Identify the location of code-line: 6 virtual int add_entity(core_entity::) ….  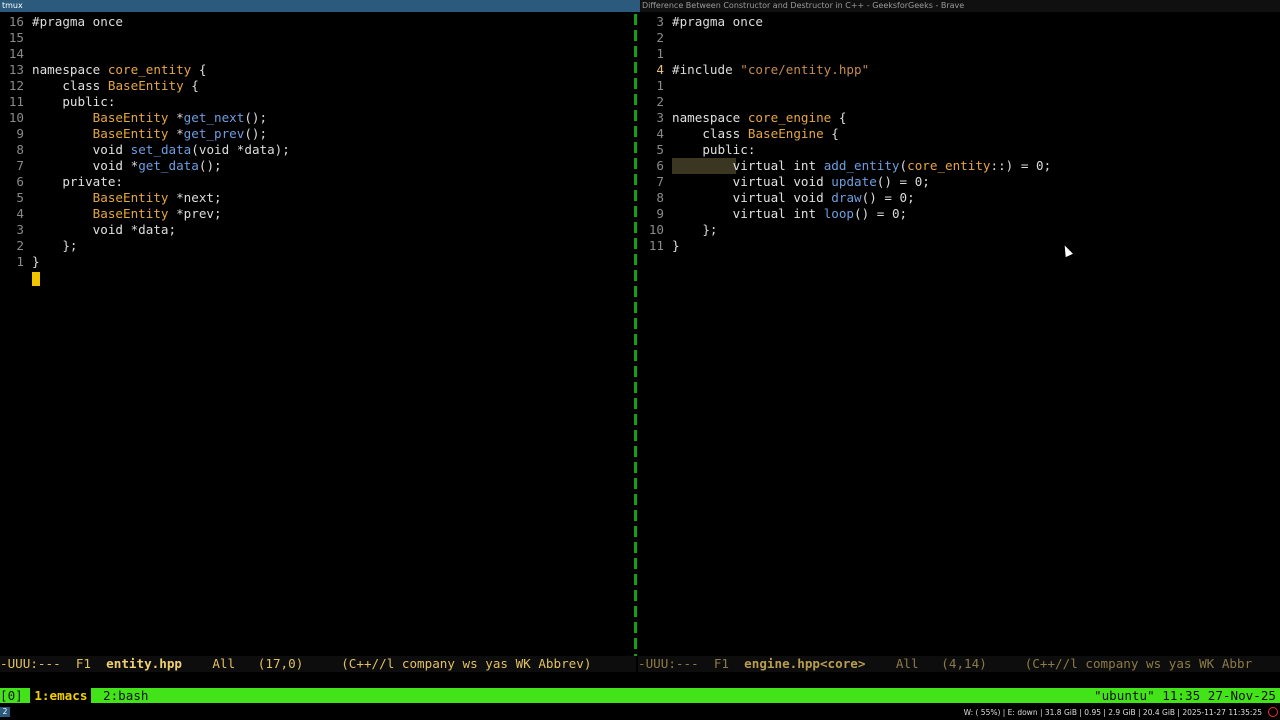
(845, 166).